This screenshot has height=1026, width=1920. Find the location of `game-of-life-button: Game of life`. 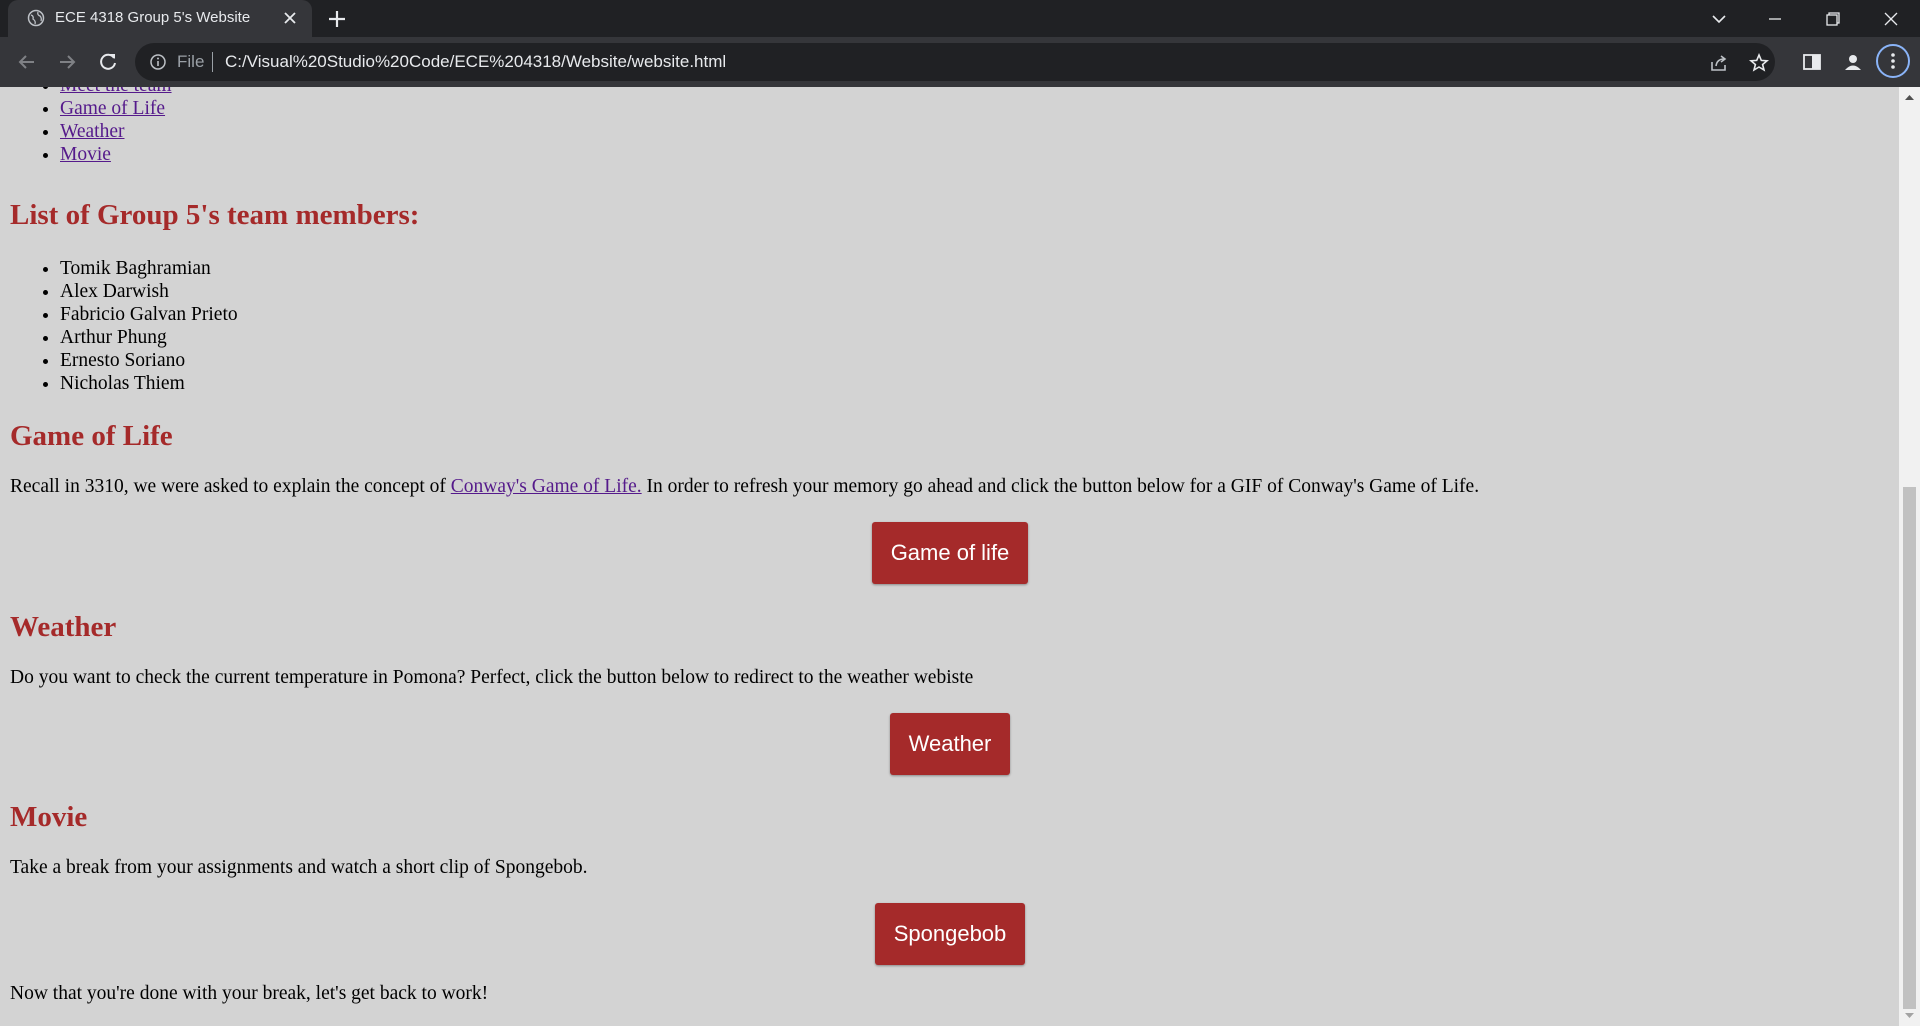

game-of-life-button: Game of life is located at coordinates (950, 553).